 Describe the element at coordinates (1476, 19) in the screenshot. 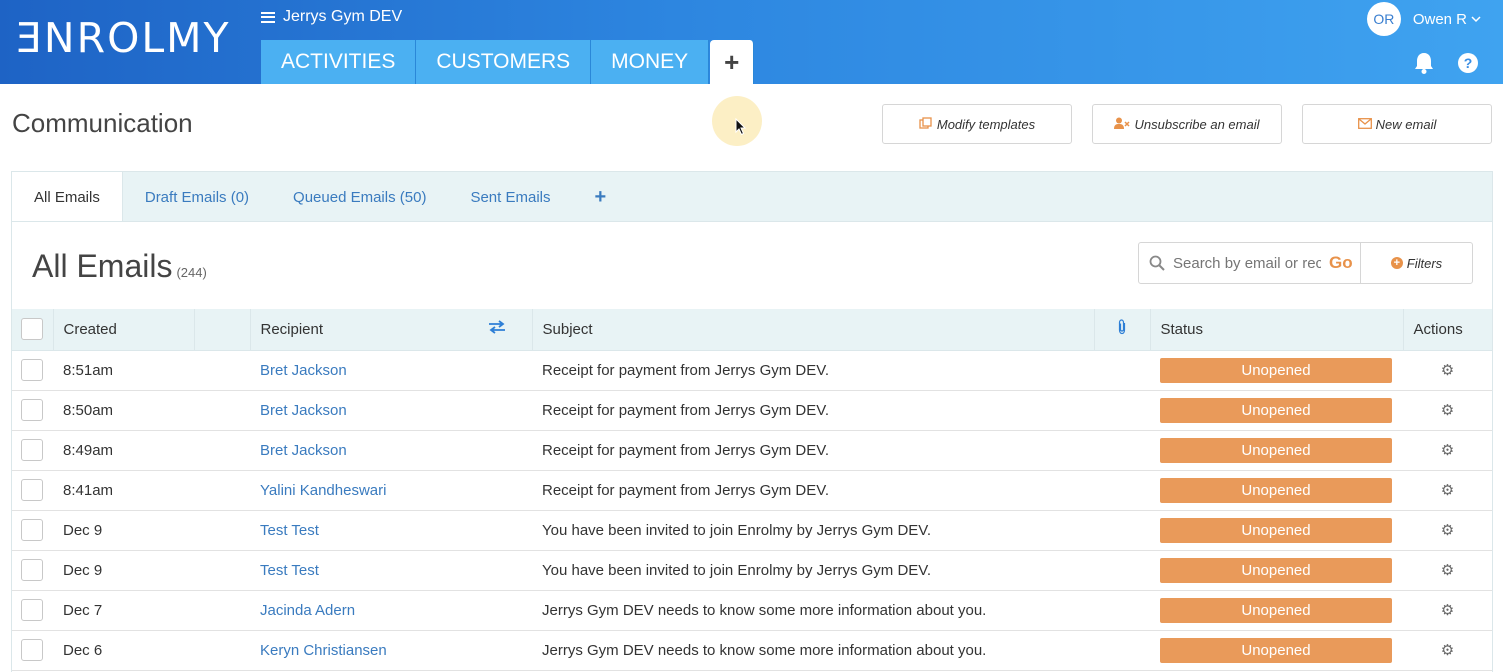

I see `chevron-down-icon` at that location.